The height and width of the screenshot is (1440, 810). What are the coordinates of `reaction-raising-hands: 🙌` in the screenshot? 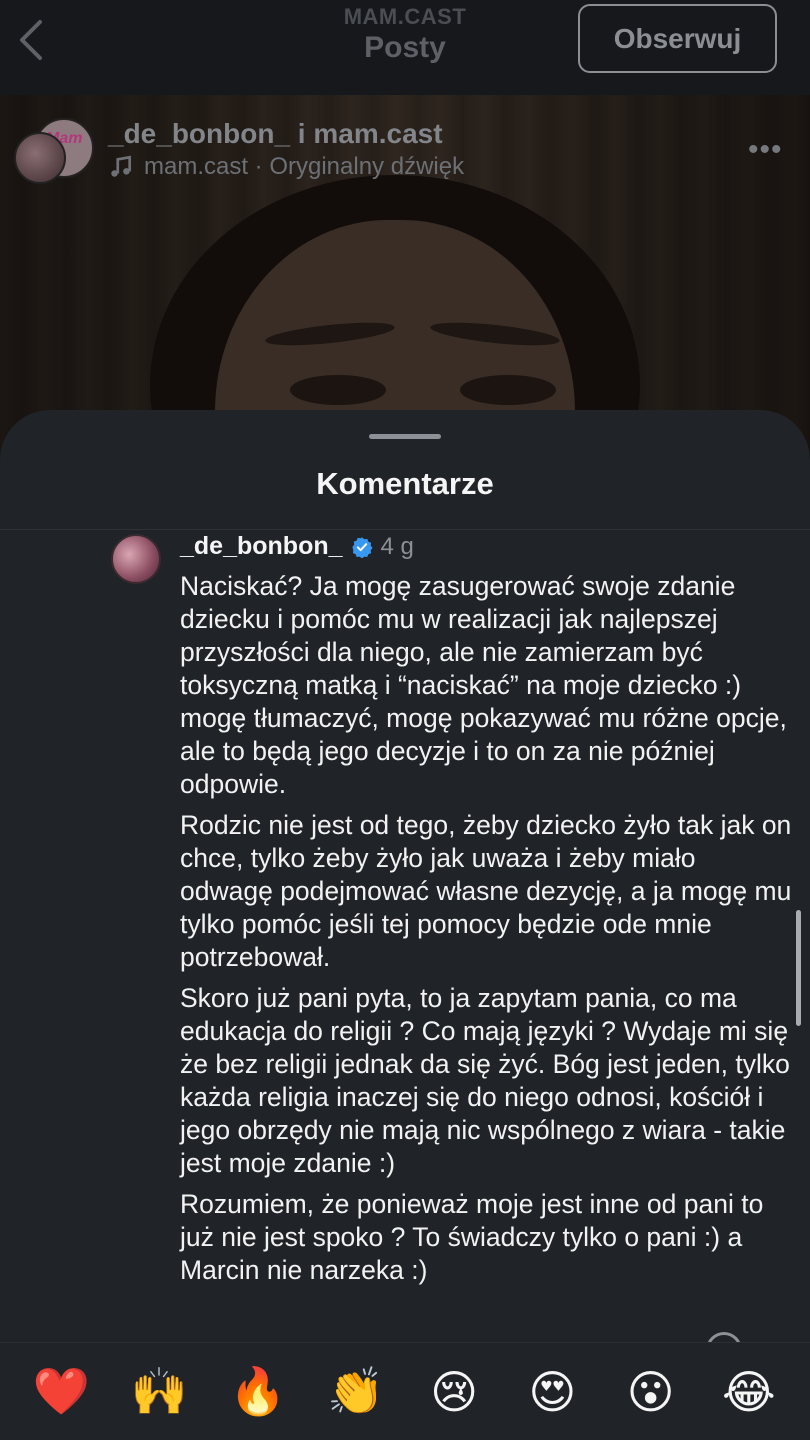 It's located at (159, 1392).